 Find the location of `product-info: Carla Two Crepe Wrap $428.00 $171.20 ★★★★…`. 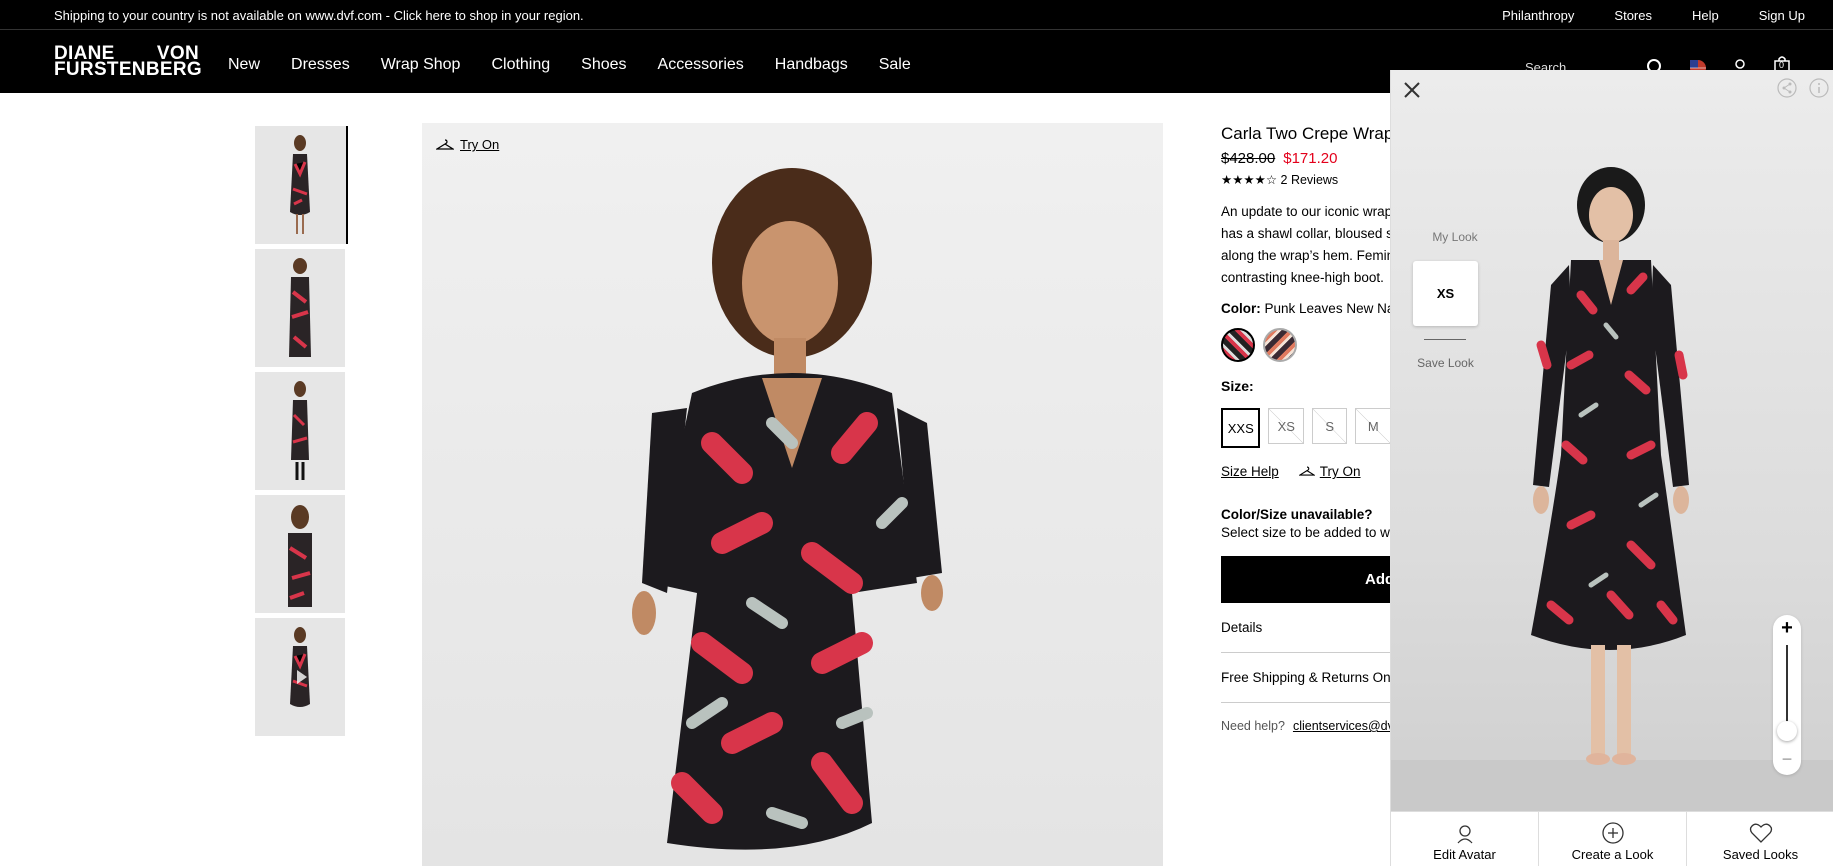

product-info: Carla Two Crepe Wrap $428.00 $171.20 ★★★★… is located at coordinates (1306, 428).